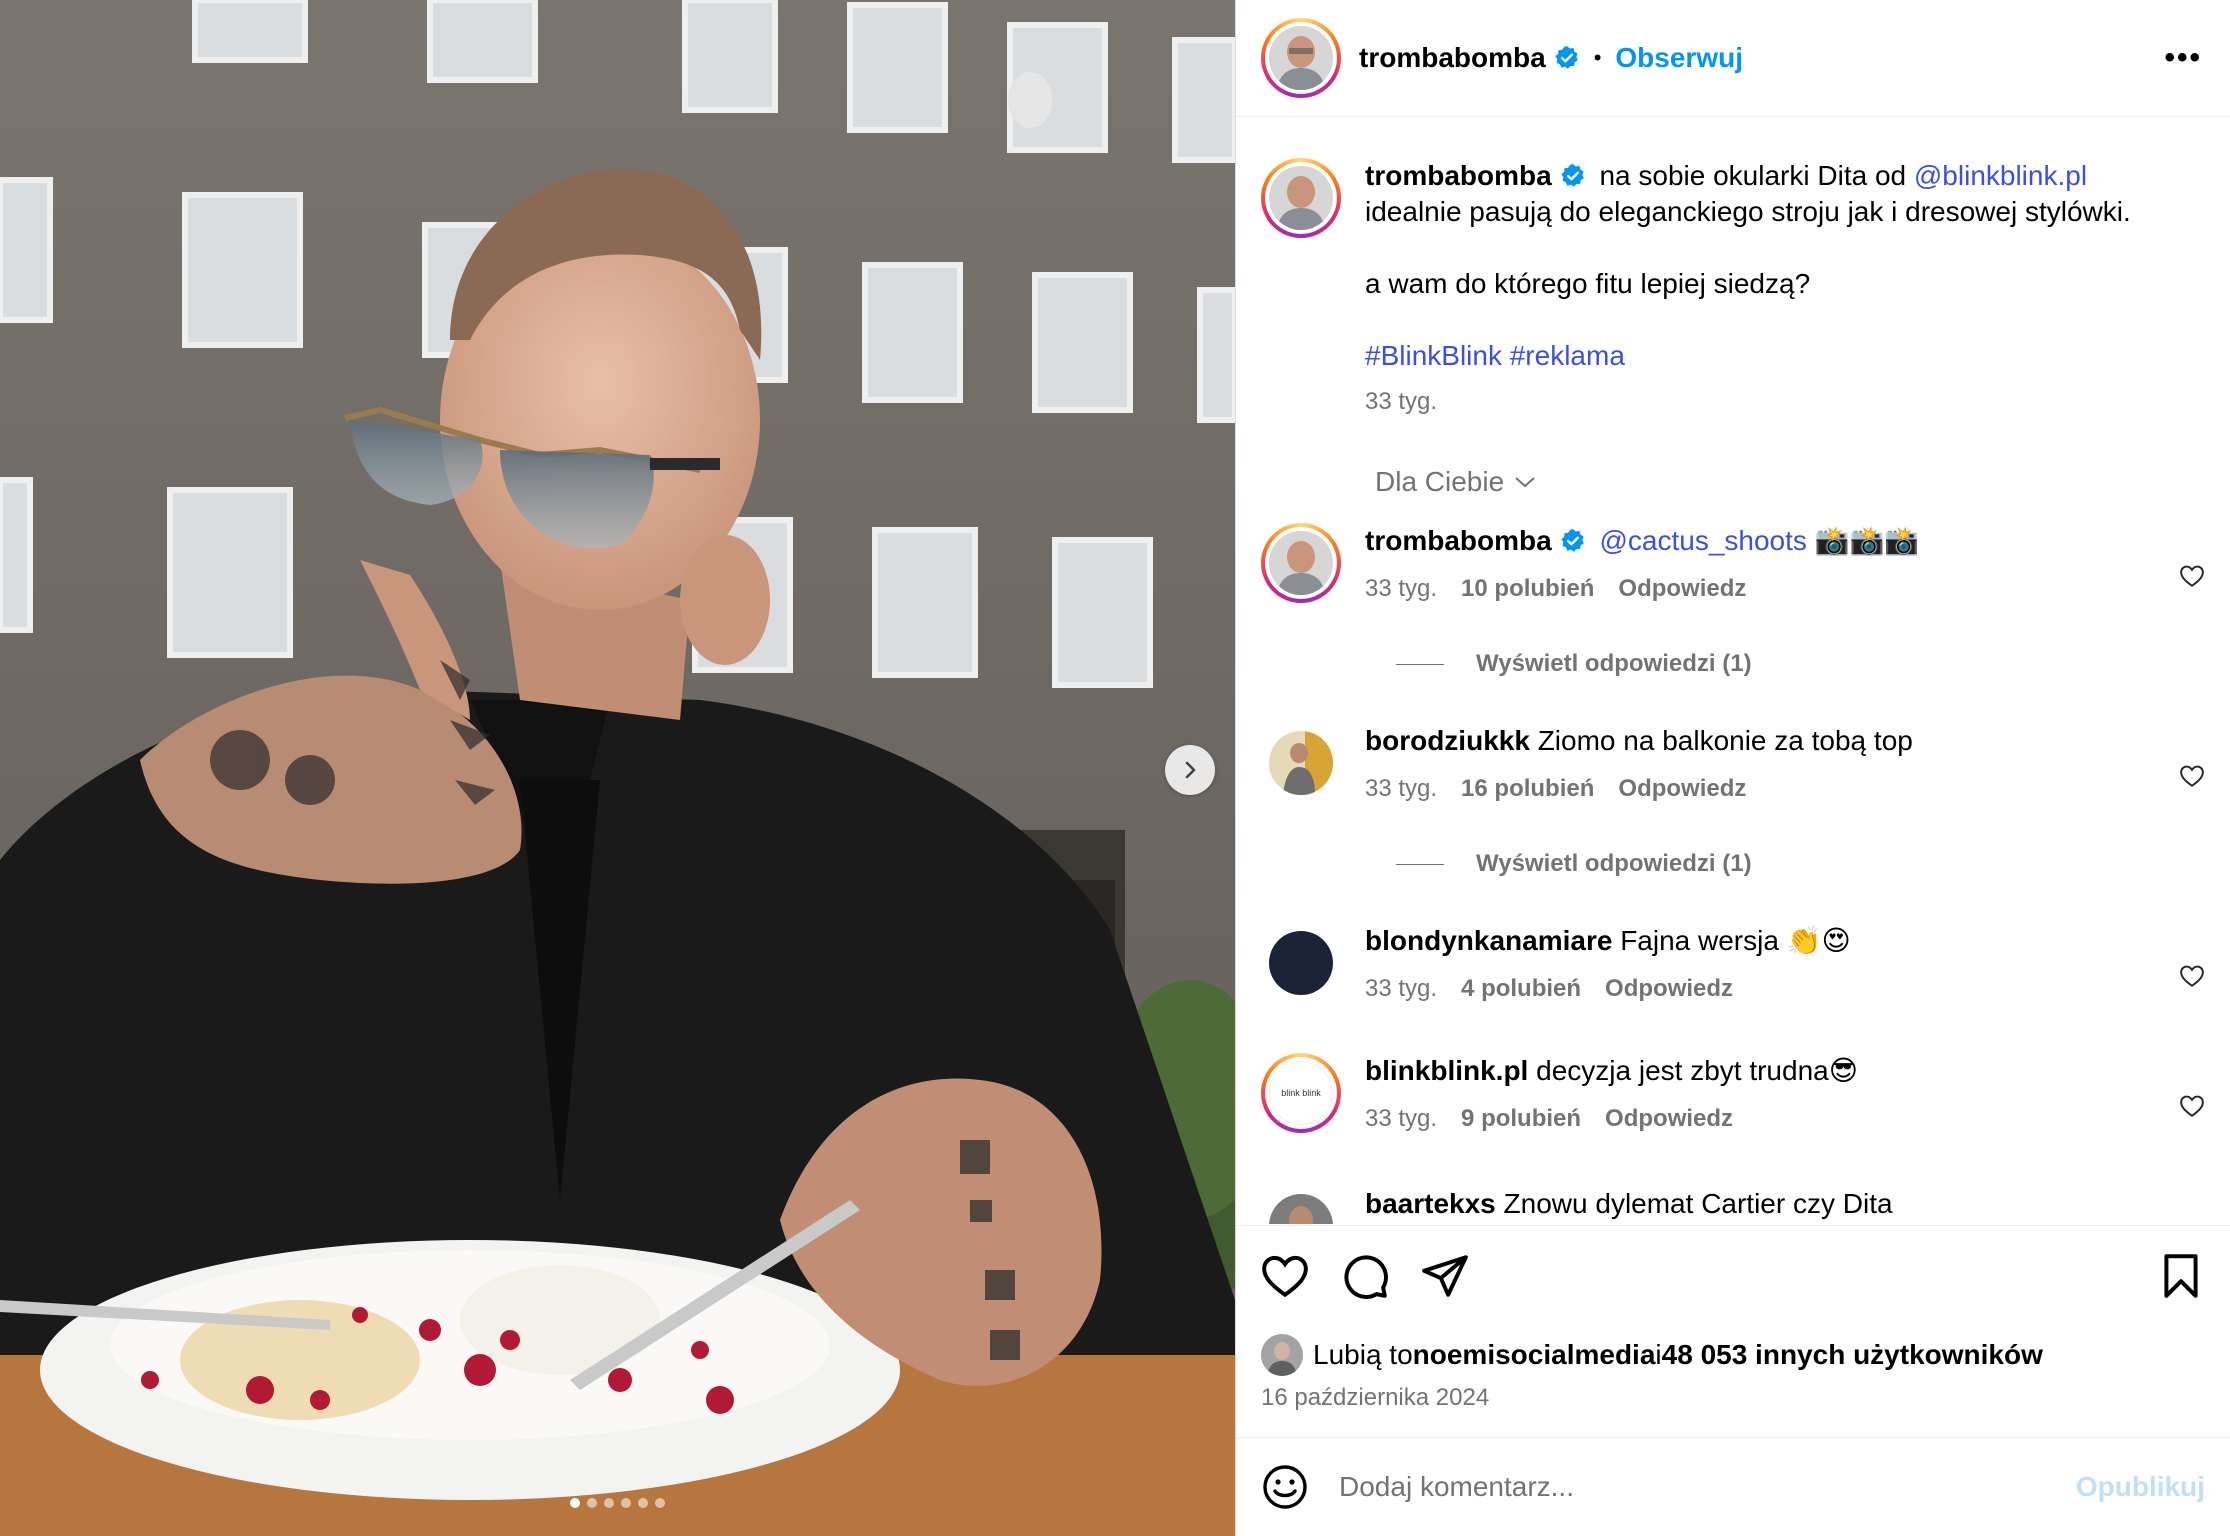  I want to click on comment-text: Ziomo na balkonie za tobą top, so click(1725, 740).